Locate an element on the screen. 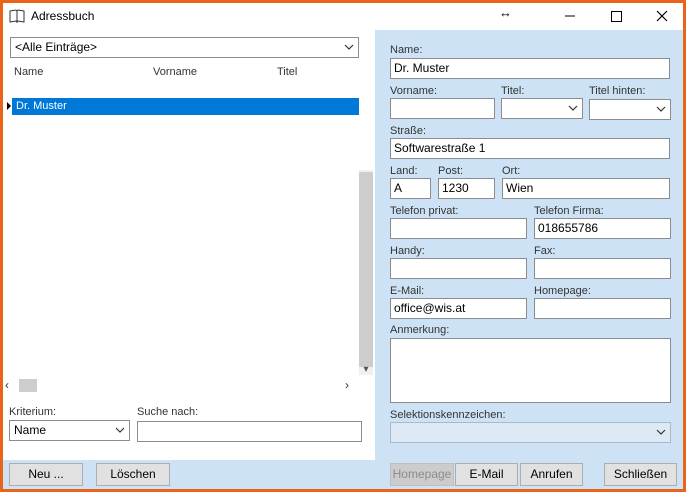  selektion-label: Selektionskennzeichen: is located at coordinates (448, 415).